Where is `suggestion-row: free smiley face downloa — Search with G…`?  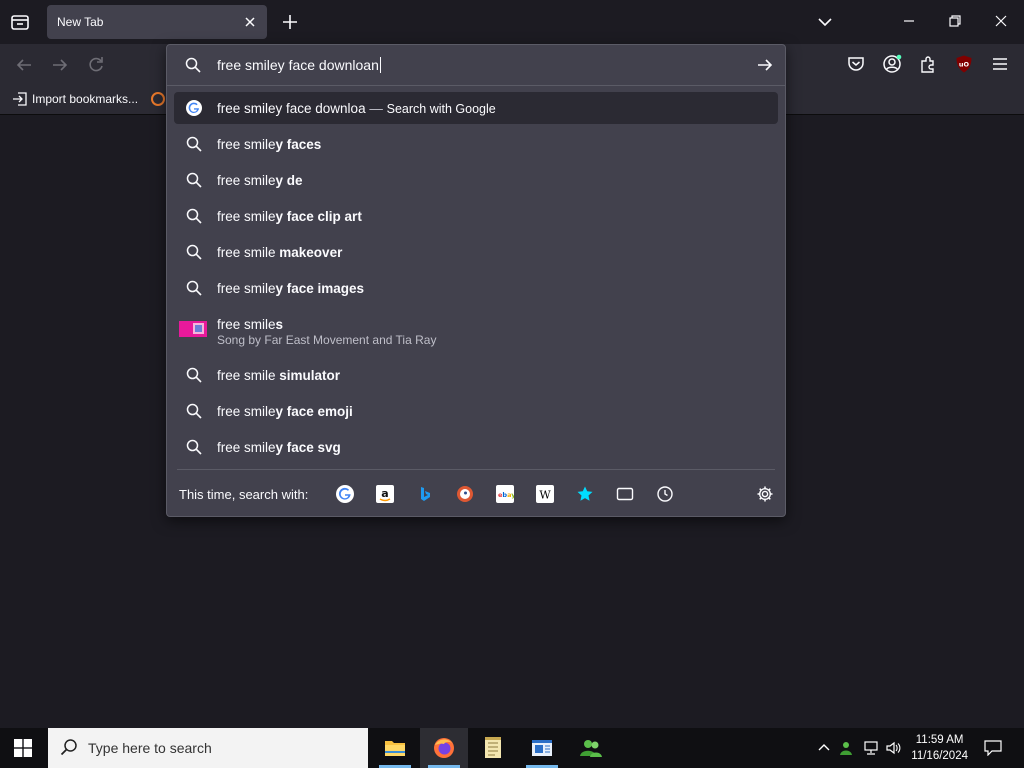
suggestion-row: free smiley face downloa — Search with G… is located at coordinates (476, 108).